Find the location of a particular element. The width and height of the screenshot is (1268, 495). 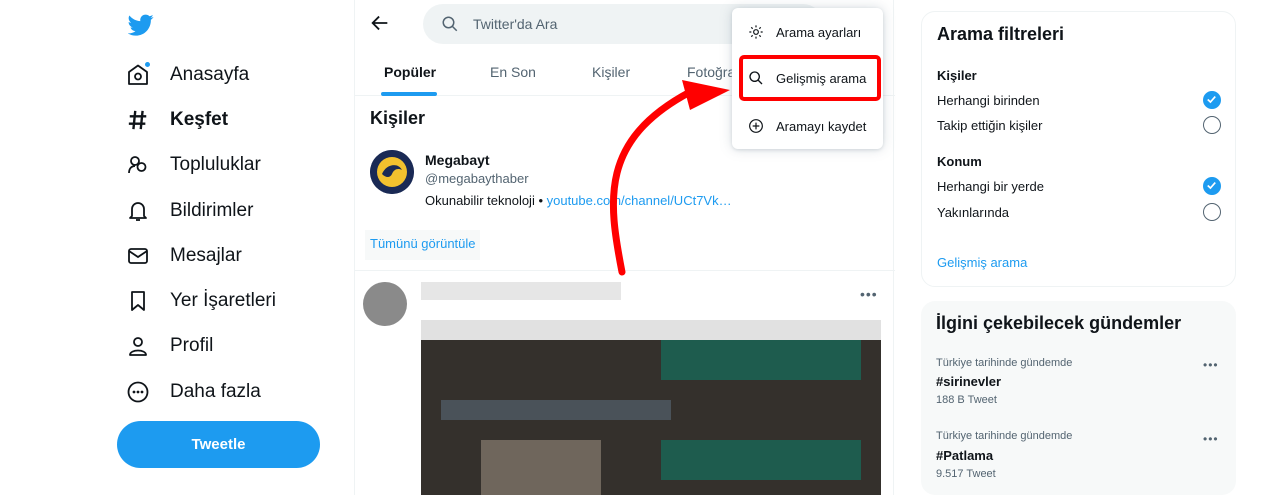

gear-icon is located at coordinates (756, 32).